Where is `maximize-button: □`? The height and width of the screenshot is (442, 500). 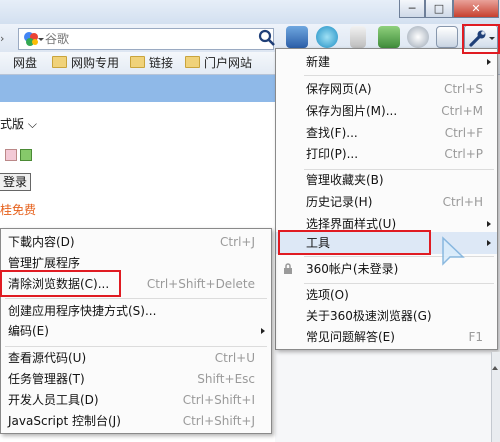
maximize-button: □ is located at coordinates (439, 9).